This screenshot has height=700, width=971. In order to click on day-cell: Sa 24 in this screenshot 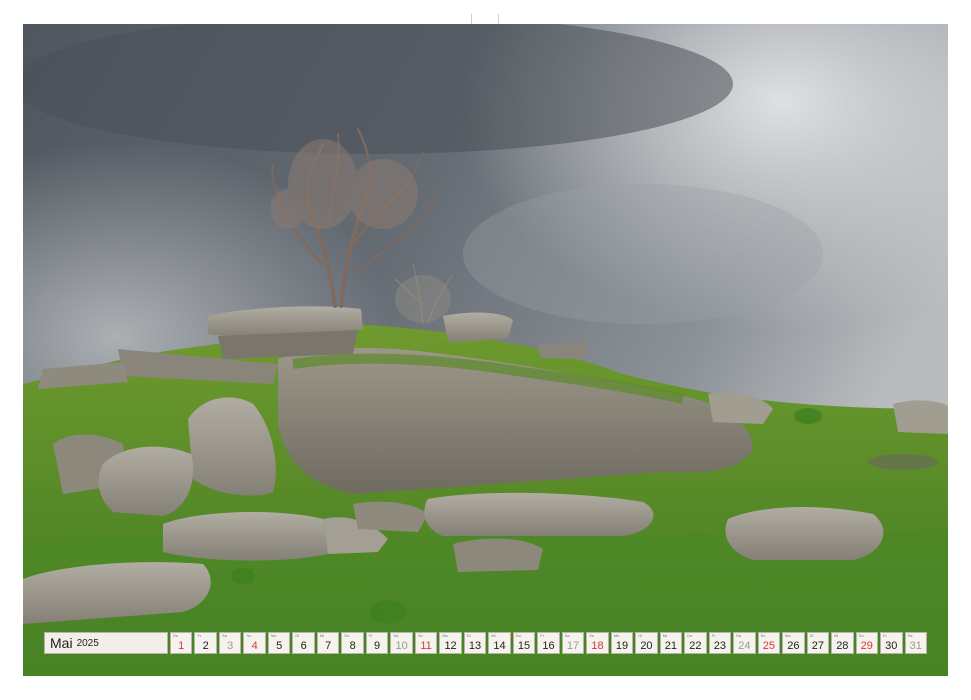, I will do `click(744, 643)`.